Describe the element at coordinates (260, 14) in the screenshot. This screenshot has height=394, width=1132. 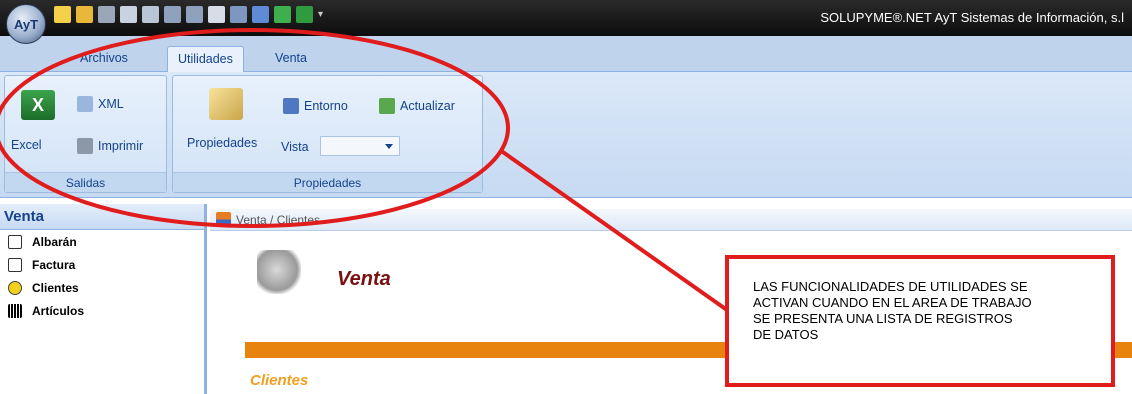
I see `chart-icon` at that location.